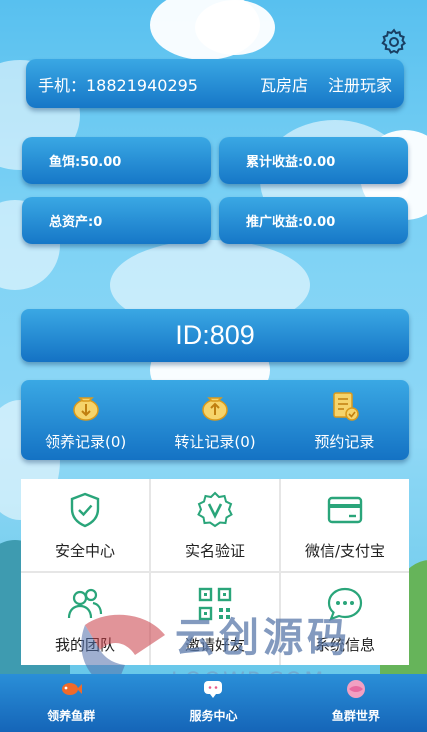  Describe the element at coordinates (215, 603) in the screenshot. I see `qr-code-icon` at that location.